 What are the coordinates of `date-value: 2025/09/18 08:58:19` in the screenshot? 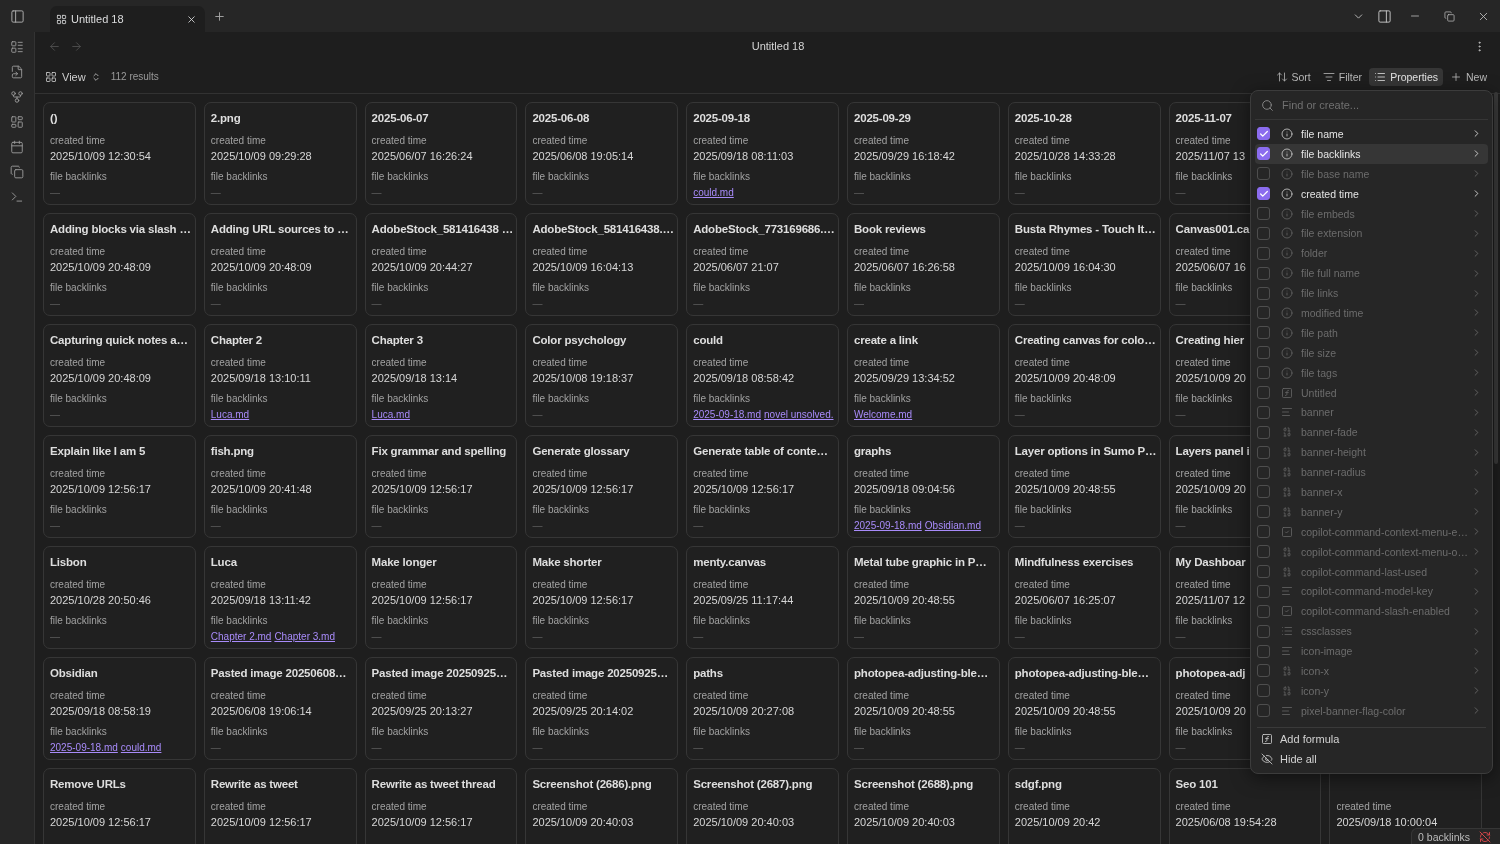 It's located at (100, 711).